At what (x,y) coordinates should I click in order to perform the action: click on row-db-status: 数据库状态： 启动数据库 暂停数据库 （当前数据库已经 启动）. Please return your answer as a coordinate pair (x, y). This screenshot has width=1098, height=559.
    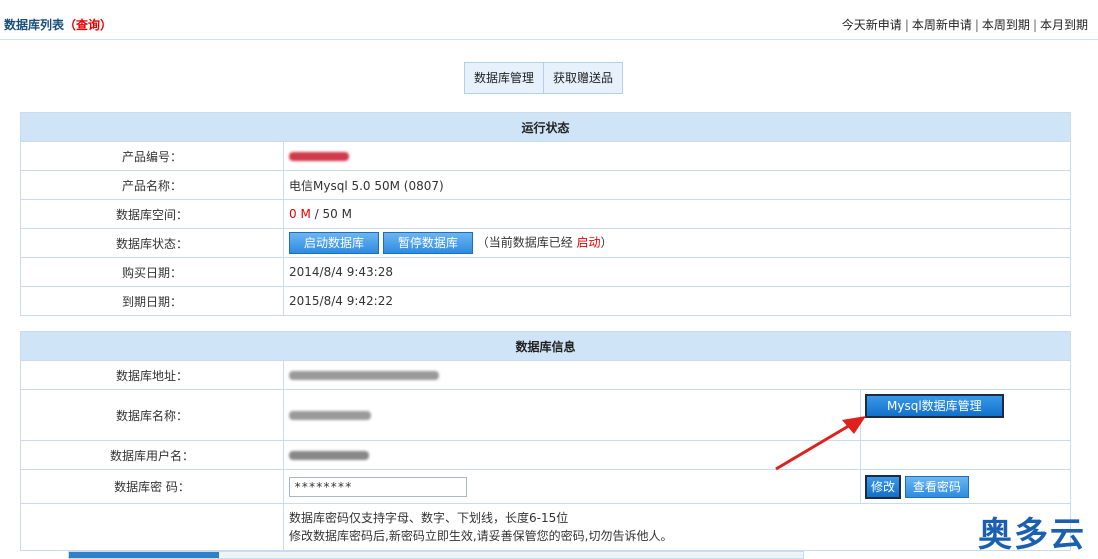
    Looking at the image, I should click on (545, 243).